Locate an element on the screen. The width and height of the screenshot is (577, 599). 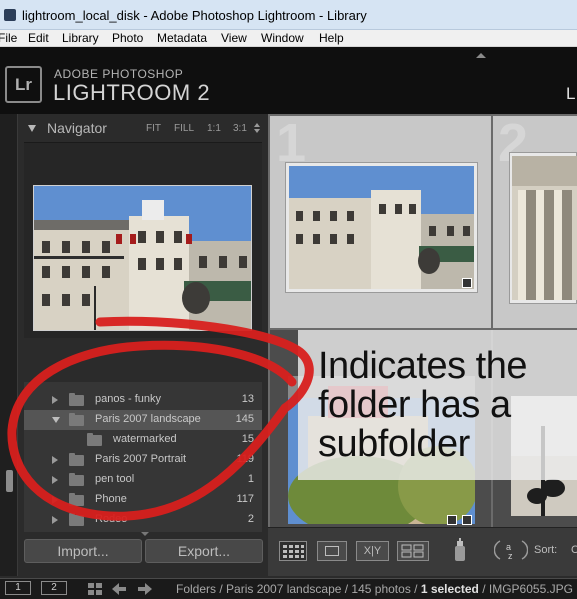
sort-label: Sort: is located at coordinates (546, 550).